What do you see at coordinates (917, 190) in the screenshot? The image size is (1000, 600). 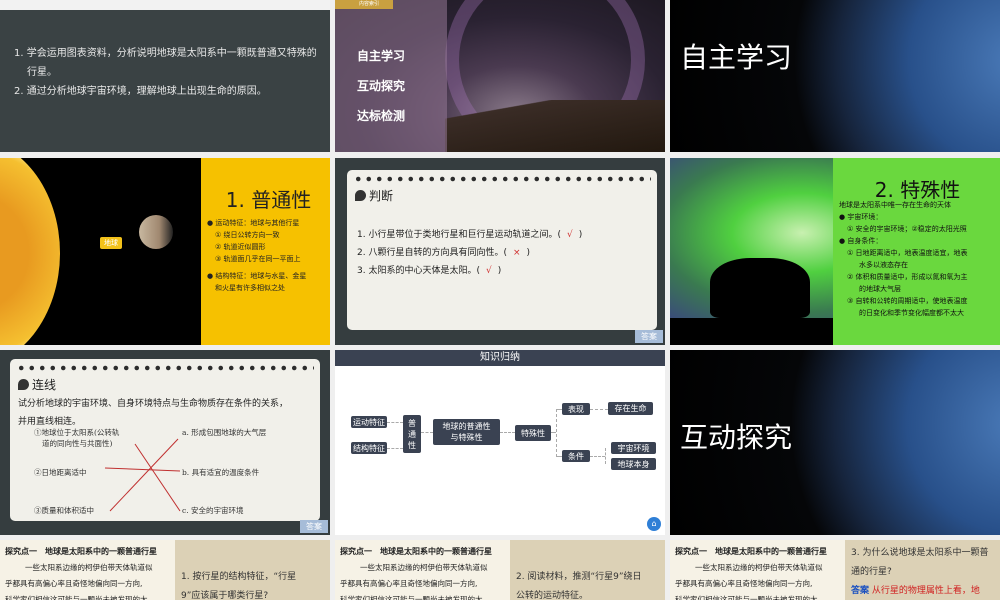 I see `slide-title: 2. 特殊性` at bounding box center [917, 190].